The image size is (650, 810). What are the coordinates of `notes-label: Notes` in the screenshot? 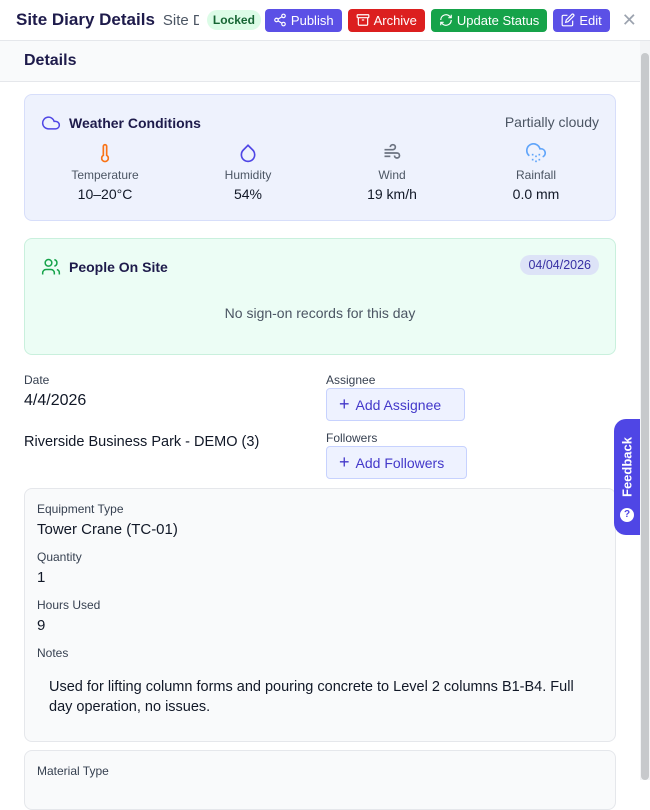 It's located at (53, 653).